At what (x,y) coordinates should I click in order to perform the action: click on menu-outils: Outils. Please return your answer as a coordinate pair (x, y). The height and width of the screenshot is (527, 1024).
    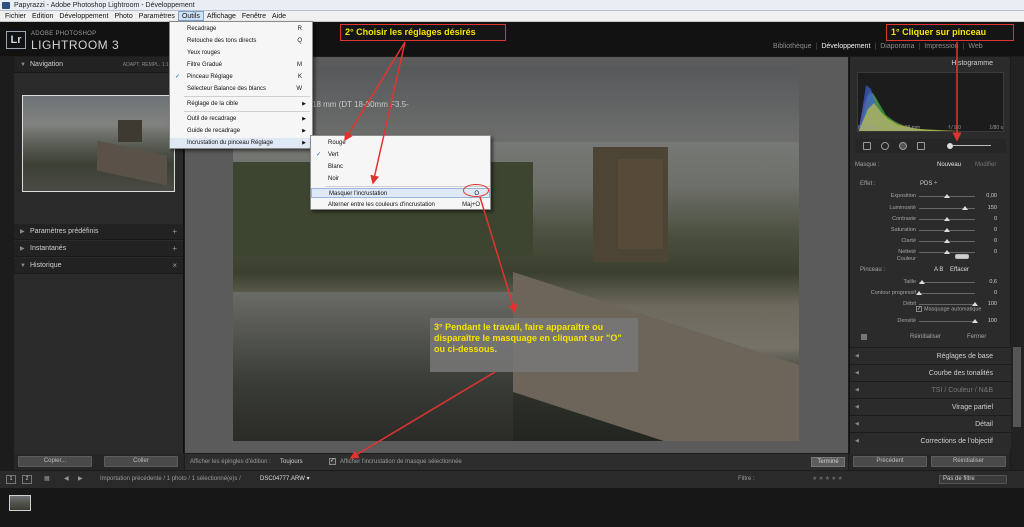
    Looking at the image, I should click on (190, 16).